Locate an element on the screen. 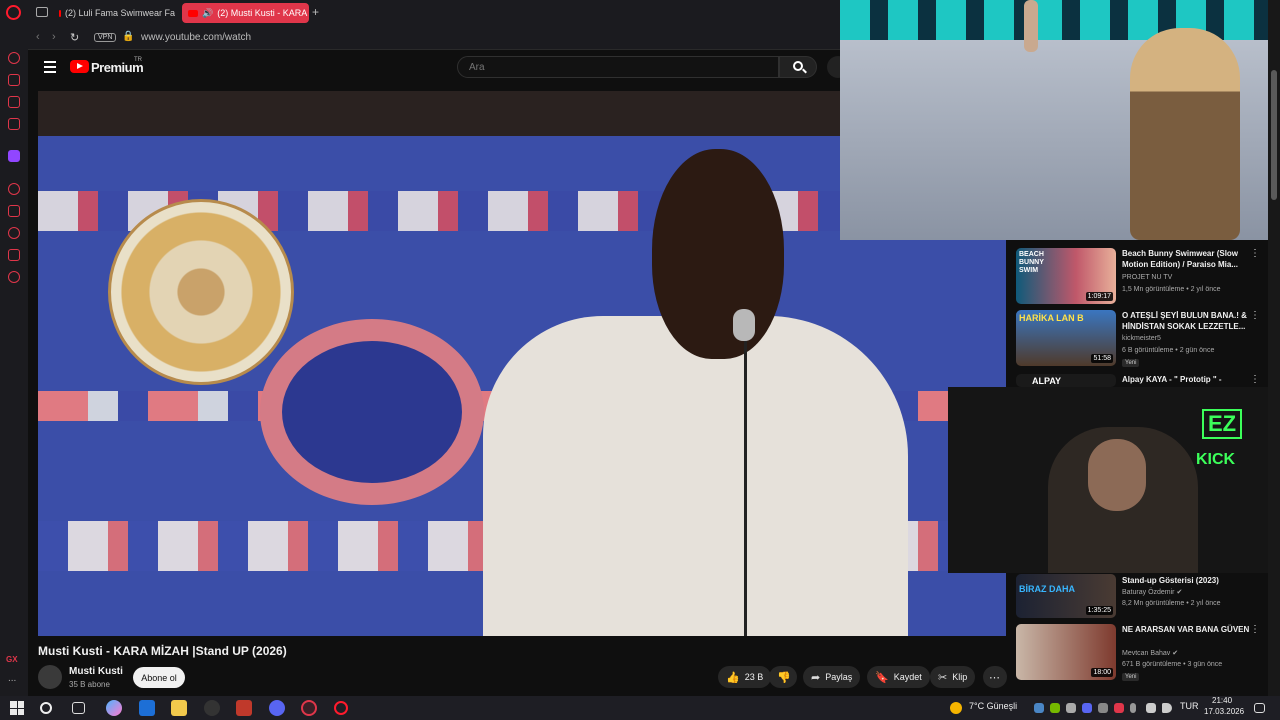 This screenshot has width=1280, height=720. new-tab-plus-icon: + is located at coordinates (315, 12).